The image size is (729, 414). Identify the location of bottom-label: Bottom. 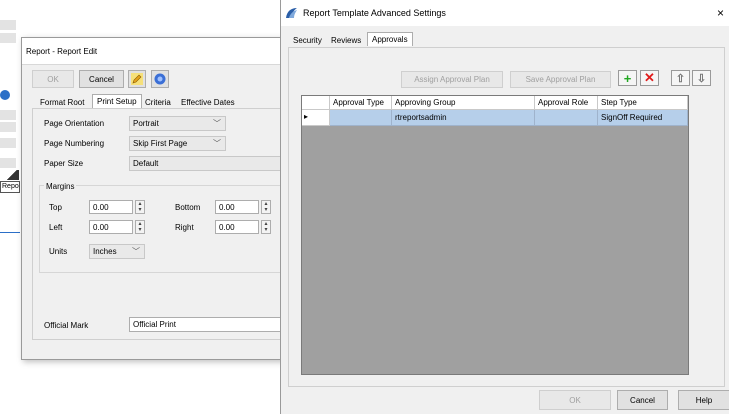
(188, 207).